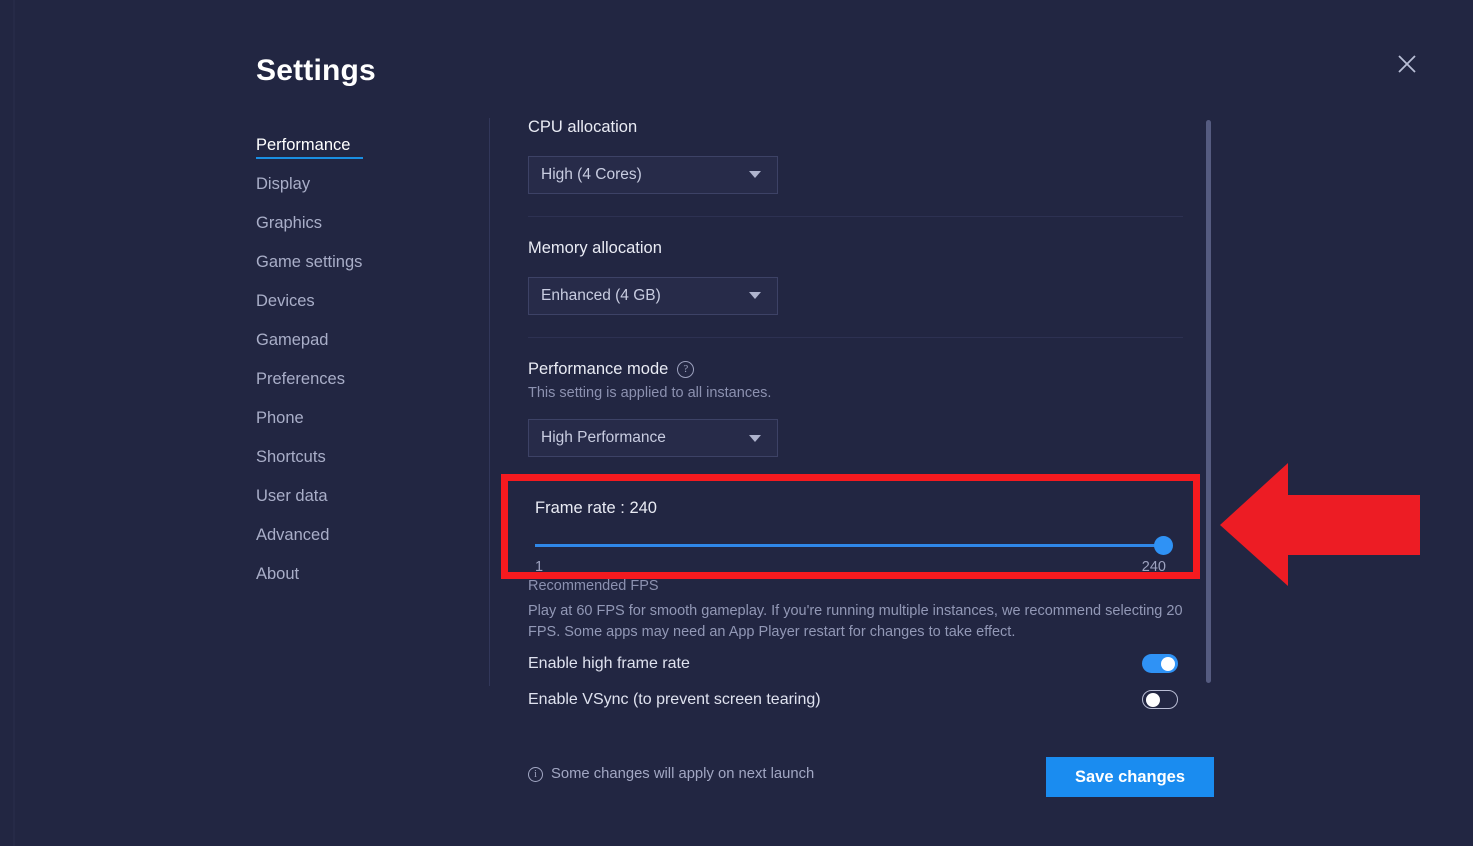  Describe the element at coordinates (14, 423) in the screenshot. I see `window-left-edge` at that location.